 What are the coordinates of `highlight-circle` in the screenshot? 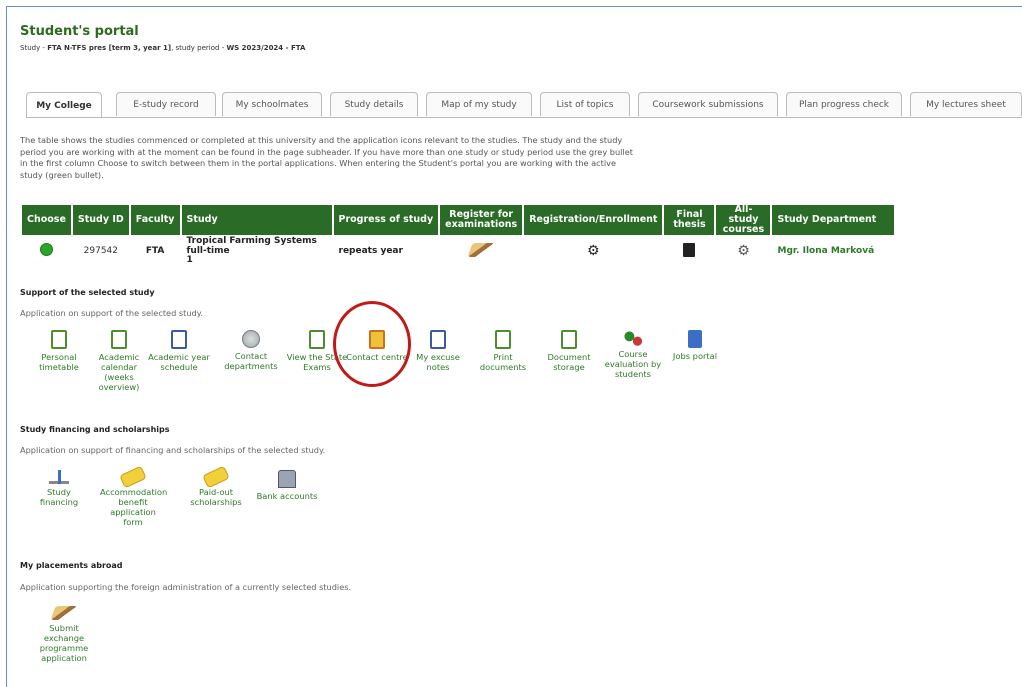 It's located at (372, 344).